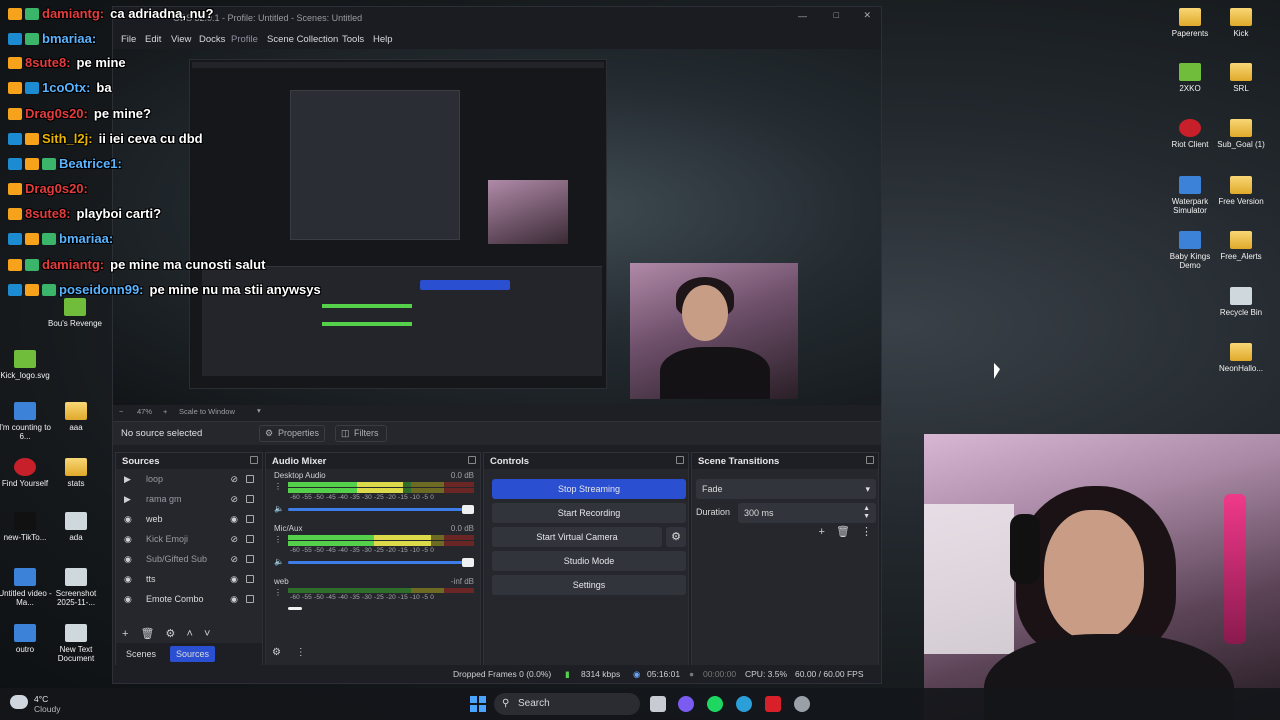 The image size is (1280, 720). What do you see at coordinates (47, 709) in the screenshot?
I see `weather-desc: Cloudy` at bounding box center [47, 709].